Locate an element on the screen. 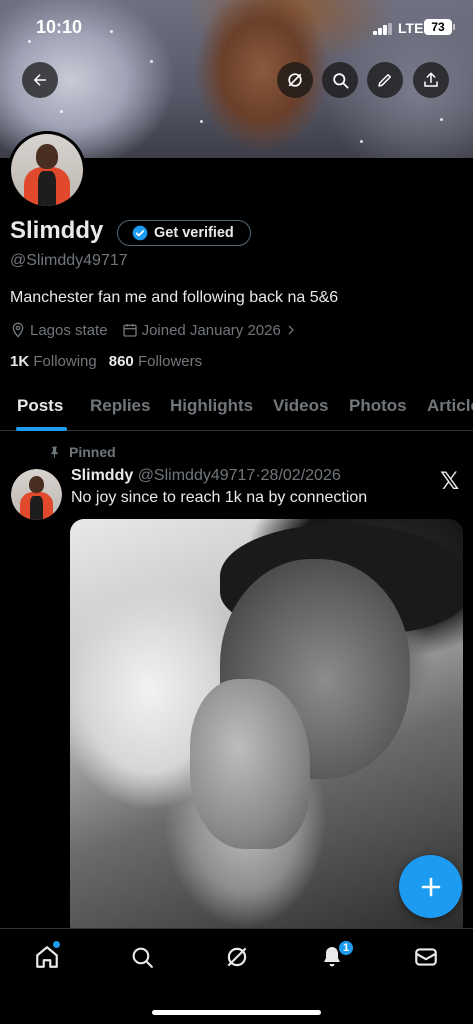 This screenshot has width=473, height=1024. compose-button is located at coordinates (430, 886).